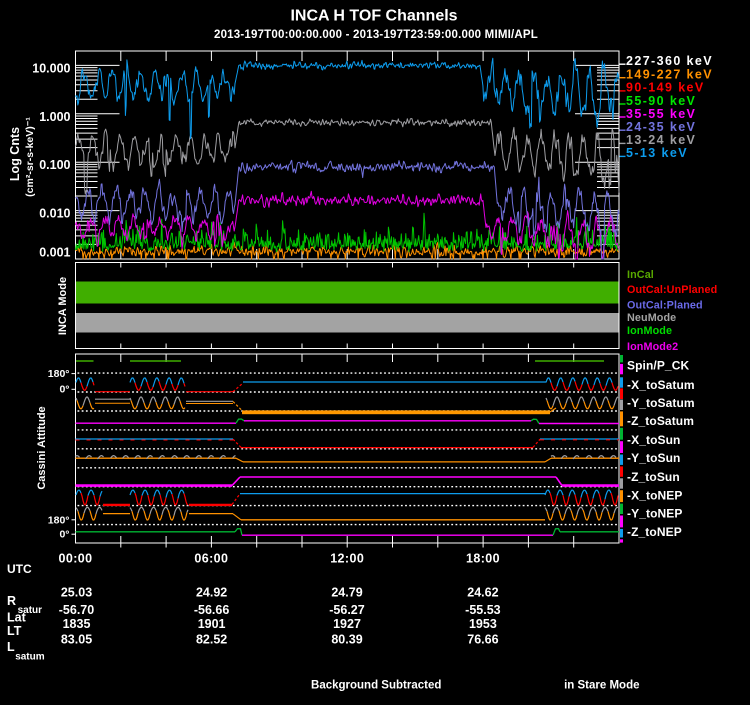 The image size is (750, 705). I want to click on svg-text: 1.000, so click(54, 117).